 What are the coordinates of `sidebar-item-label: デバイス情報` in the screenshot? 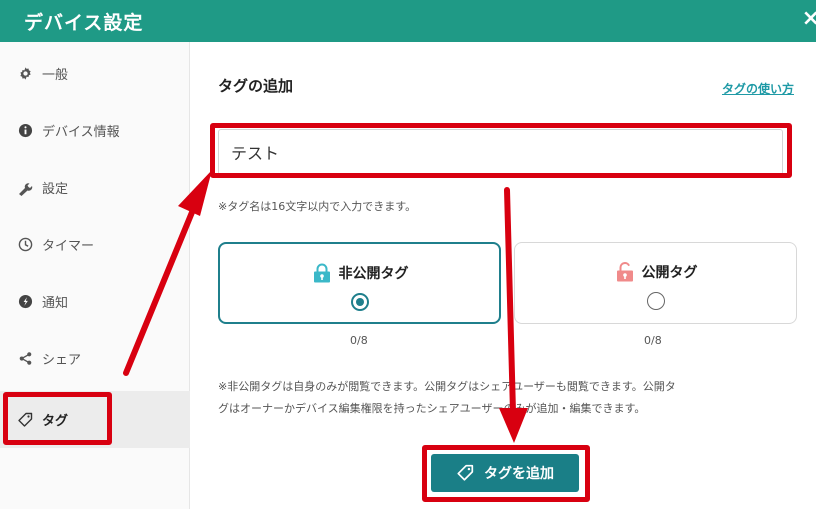 It's located at (81, 132).